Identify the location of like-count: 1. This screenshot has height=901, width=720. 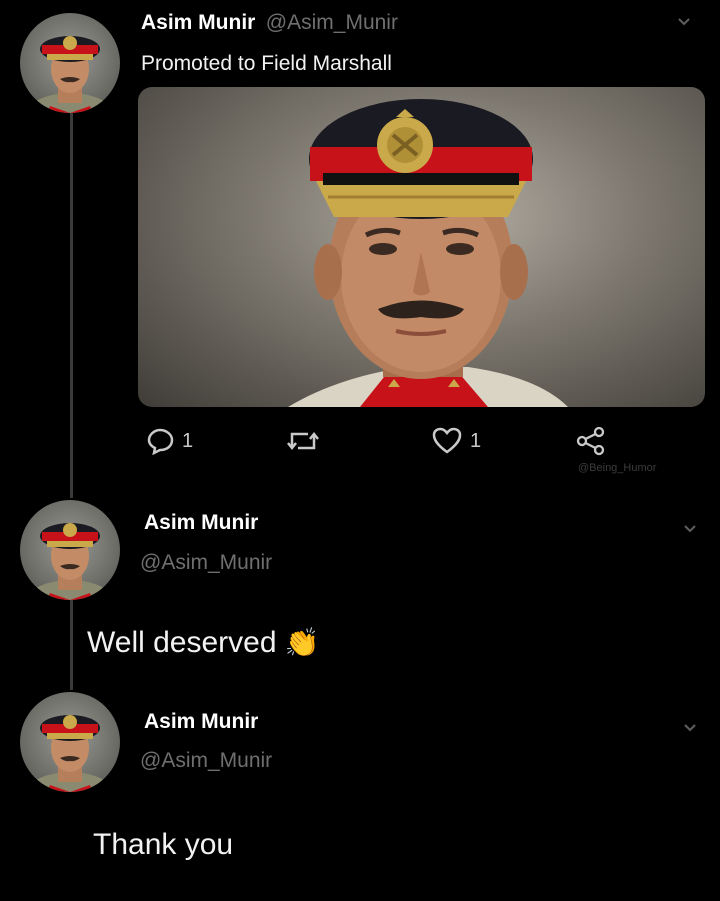
(476, 440).